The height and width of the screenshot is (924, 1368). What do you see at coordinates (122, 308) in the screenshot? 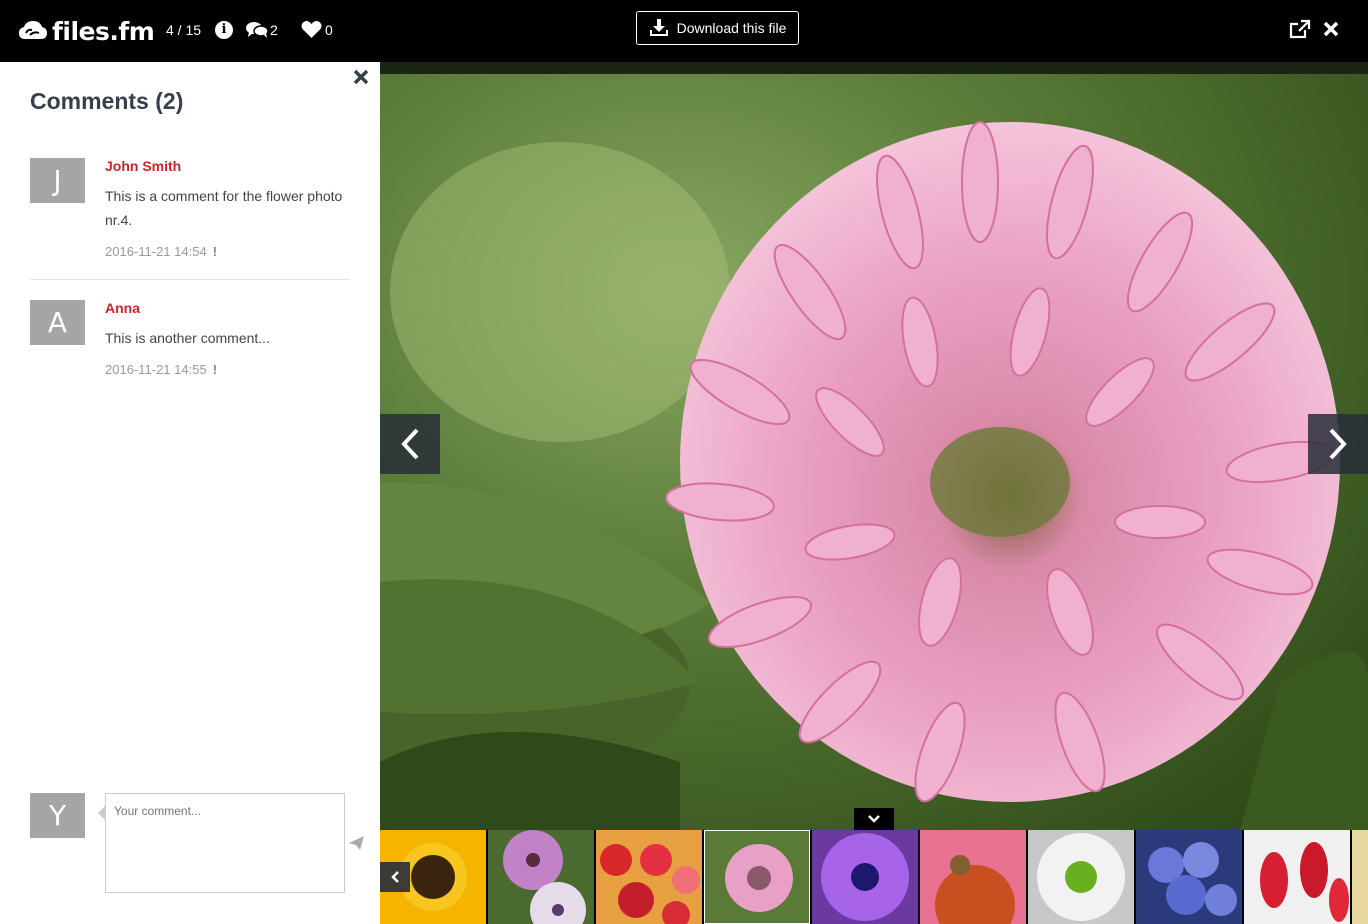
I see `comment-author: Anna` at bounding box center [122, 308].